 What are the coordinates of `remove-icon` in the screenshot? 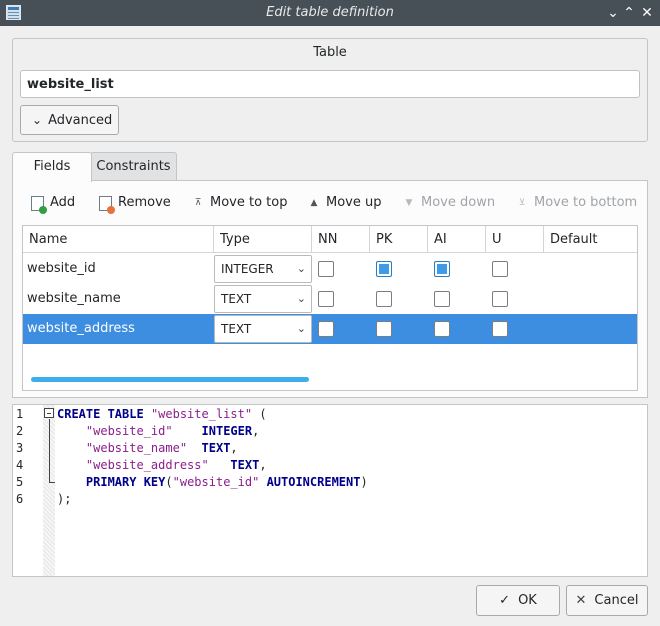 It's located at (107, 204).